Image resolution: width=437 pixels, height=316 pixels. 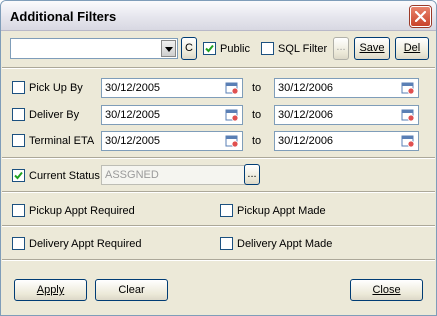 I want to click on clear-label: Clear, so click(x=131, y=290).